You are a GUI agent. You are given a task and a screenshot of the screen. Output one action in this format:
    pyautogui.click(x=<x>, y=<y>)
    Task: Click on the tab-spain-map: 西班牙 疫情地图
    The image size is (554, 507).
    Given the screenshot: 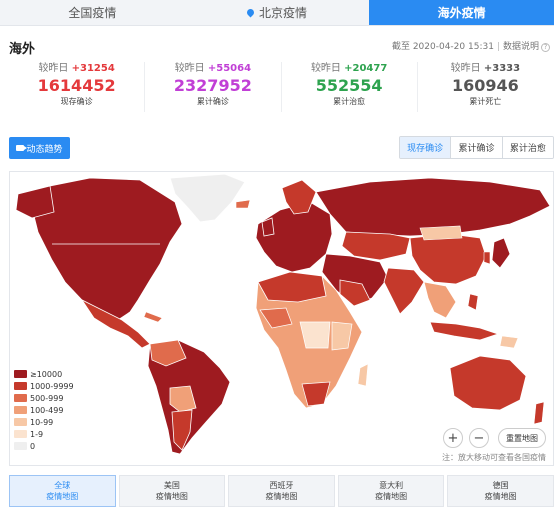 What is the action you would take?
    pyautogui.click(x=281, y=491)
    